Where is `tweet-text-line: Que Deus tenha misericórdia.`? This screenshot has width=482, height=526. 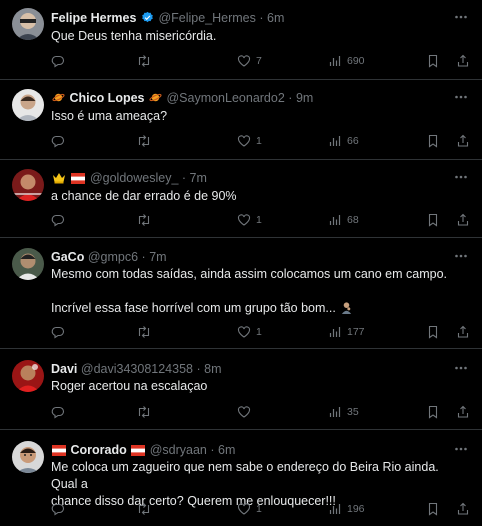 tweet-text-line: Que Deus tenha misericórdia. is located at coordinates (134, 36).